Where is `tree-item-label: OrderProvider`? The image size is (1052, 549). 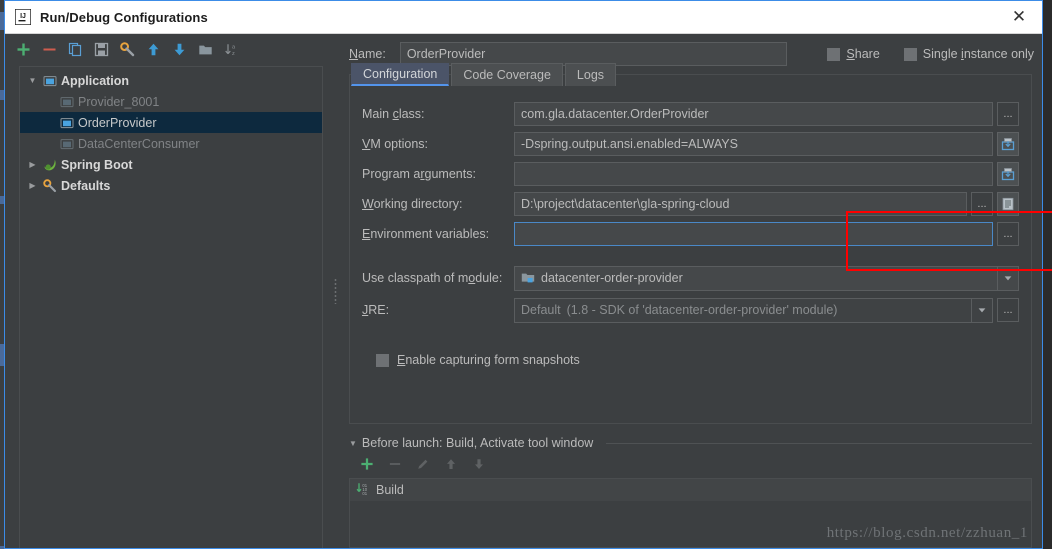 tree-item-label: OrderProvider is located at coordinates (117, 122).